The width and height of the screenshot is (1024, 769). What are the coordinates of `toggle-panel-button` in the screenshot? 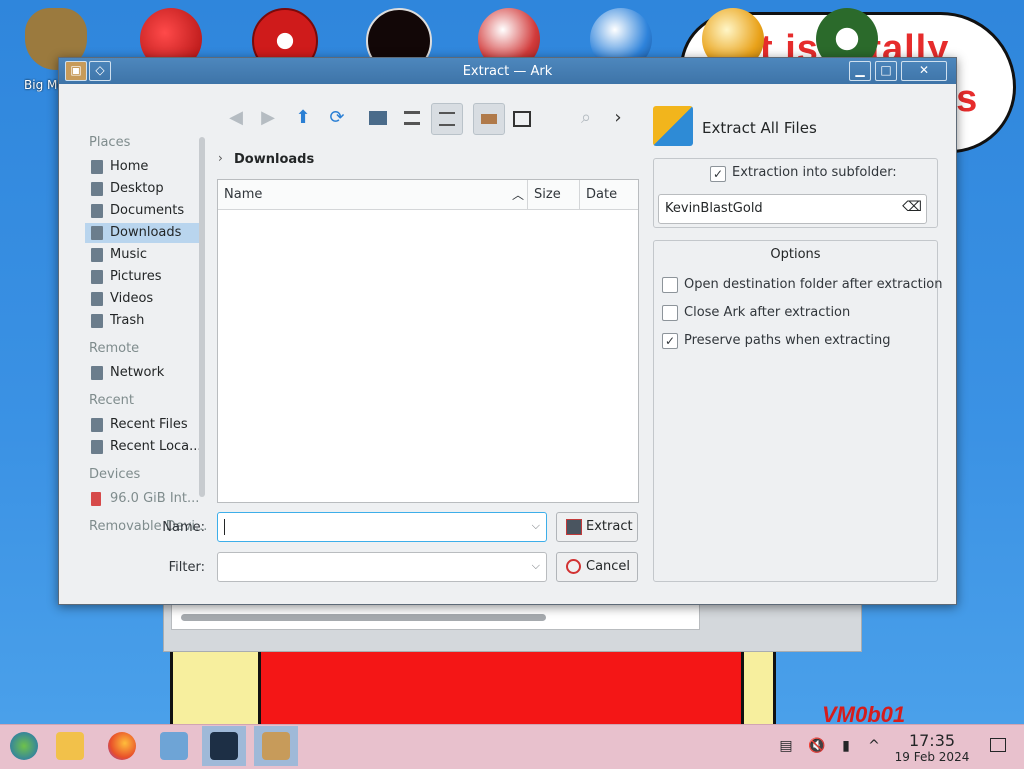 It's located at (522, 118).